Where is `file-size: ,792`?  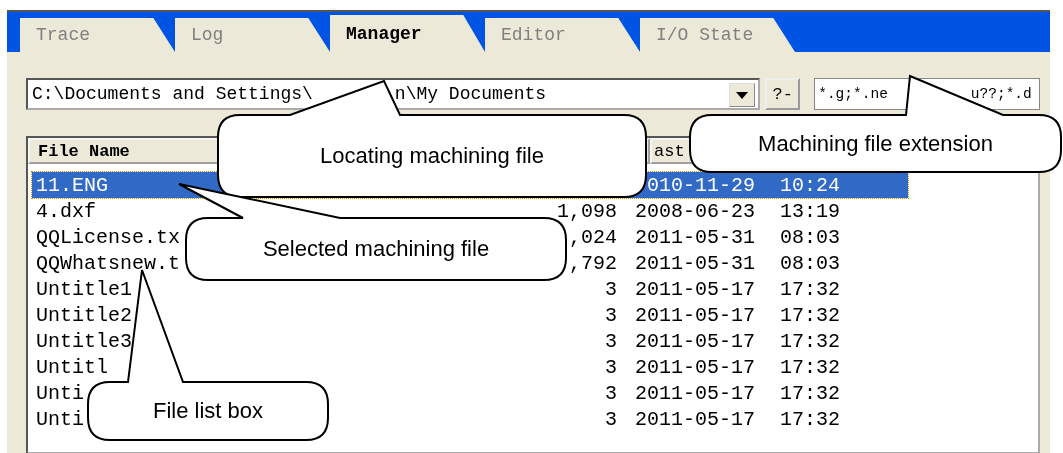
file-size: ,792 is located at coordinates (592, 263).